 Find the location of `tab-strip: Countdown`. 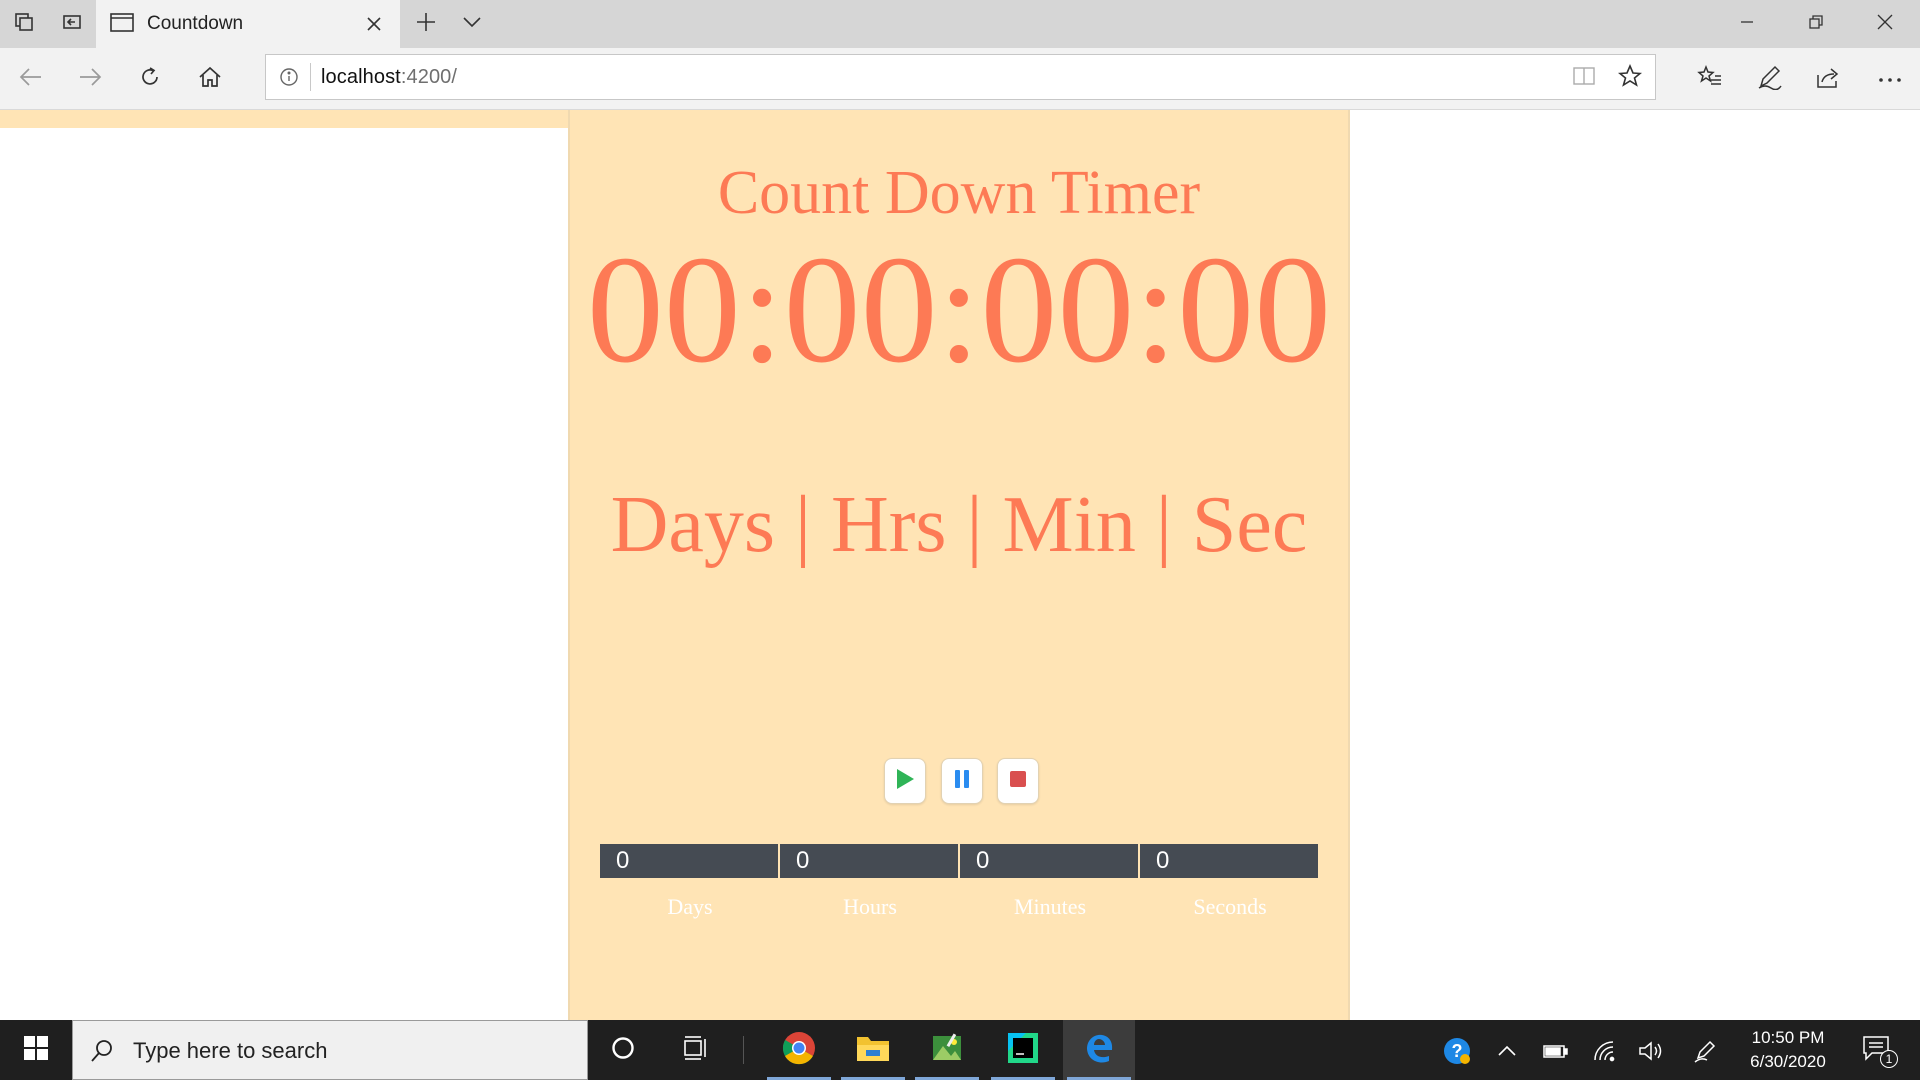

tab-strip: Countdown is located at coordinates (960, 24).